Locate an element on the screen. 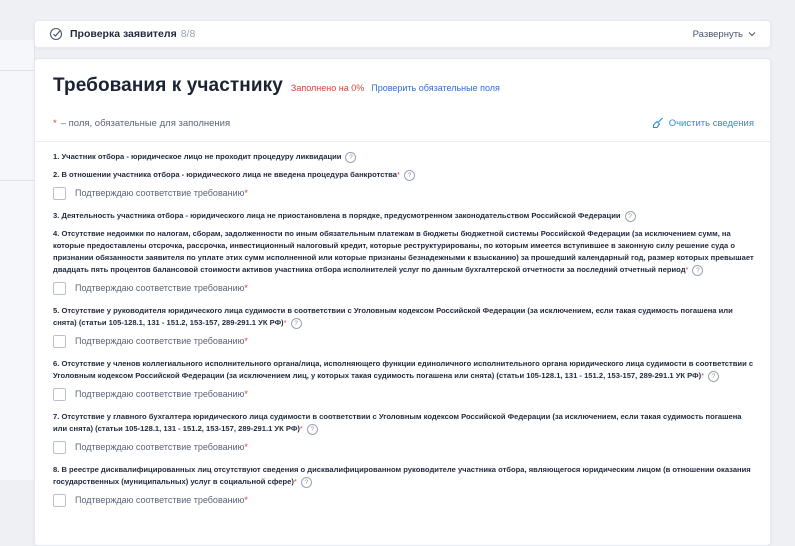 The image size is (795, 546). page-title: Требования к участнику is located at coordinates (168, 85).